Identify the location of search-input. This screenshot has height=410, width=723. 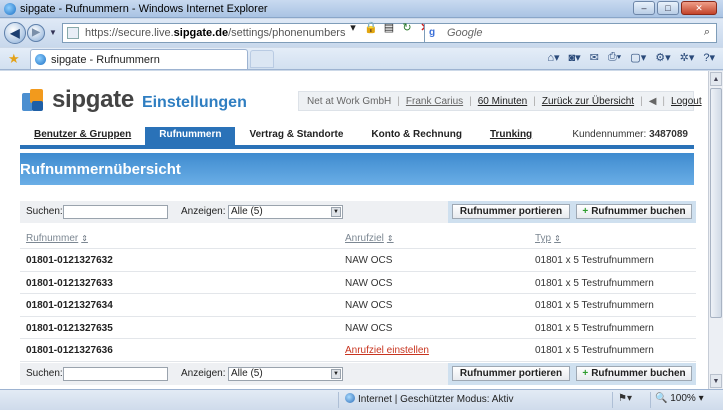
(115, 212).